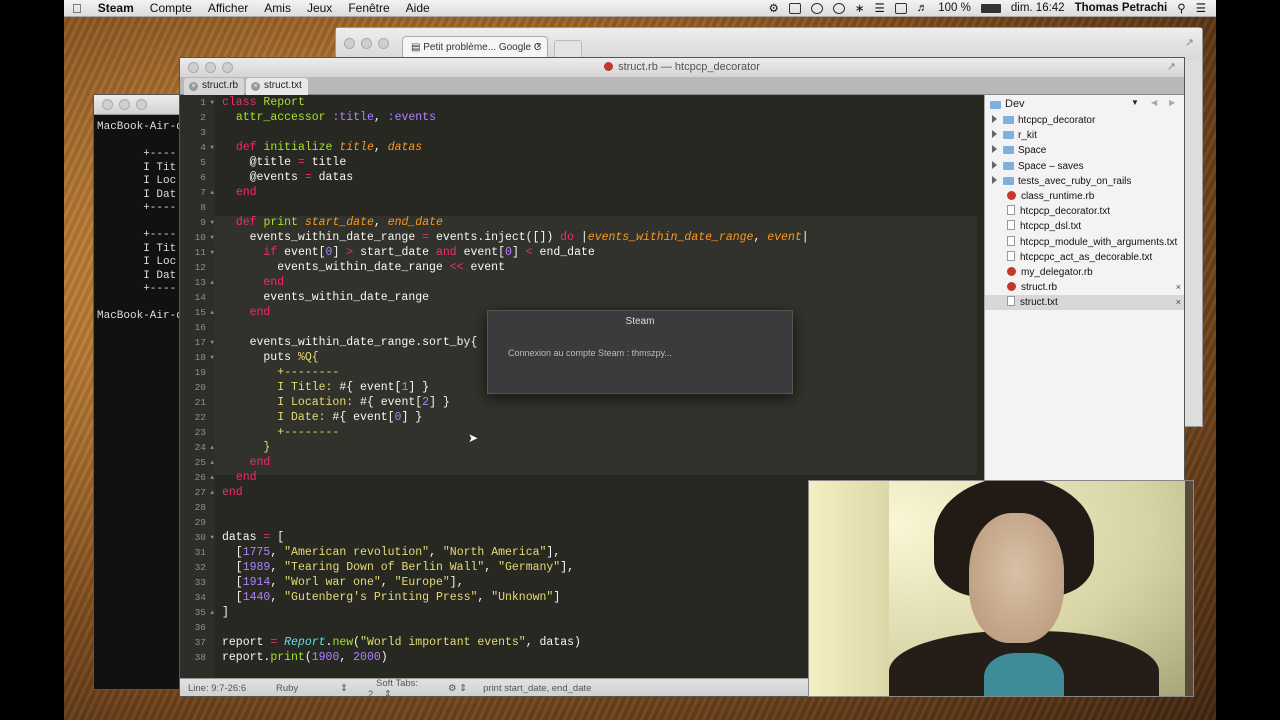 This screenshot has height=720, width=1280. I want to click on line-number: 19, so click(200, 372).